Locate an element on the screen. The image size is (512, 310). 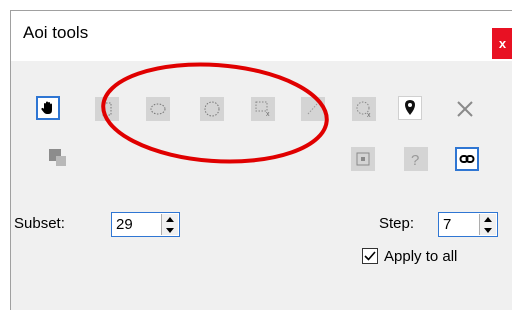
subset-decrement-button is located at coordinates (170, 230).